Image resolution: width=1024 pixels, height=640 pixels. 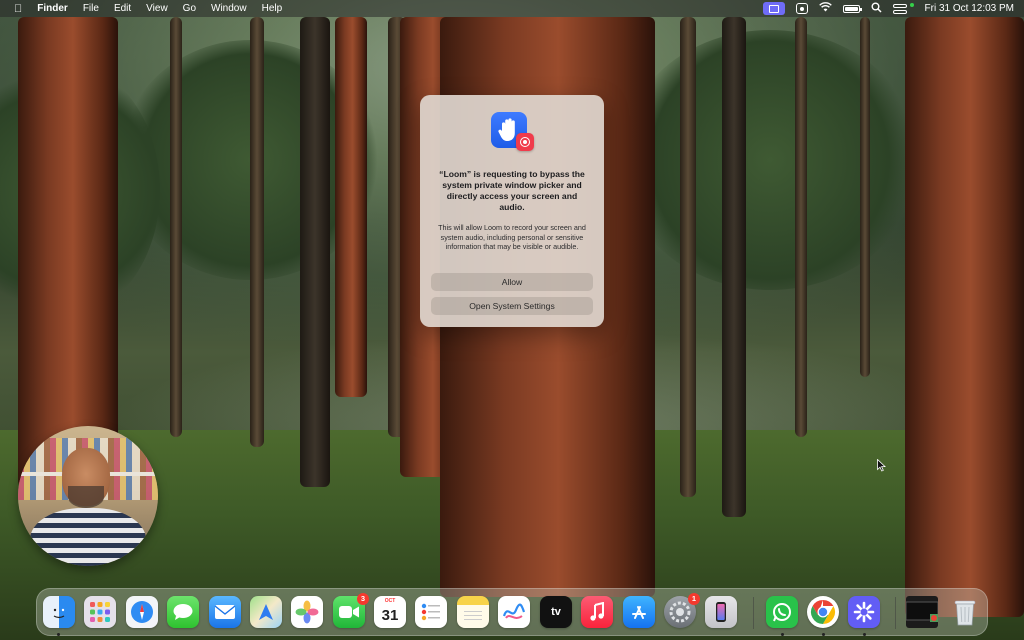 What do you see at coordinates (753, 613) in the screenshot?
I see `dock-divider` at bounding box center [753, 613].